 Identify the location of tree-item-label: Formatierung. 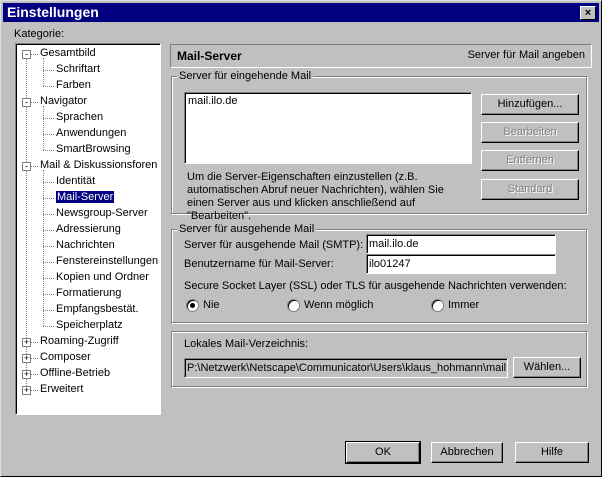
(89, 293).